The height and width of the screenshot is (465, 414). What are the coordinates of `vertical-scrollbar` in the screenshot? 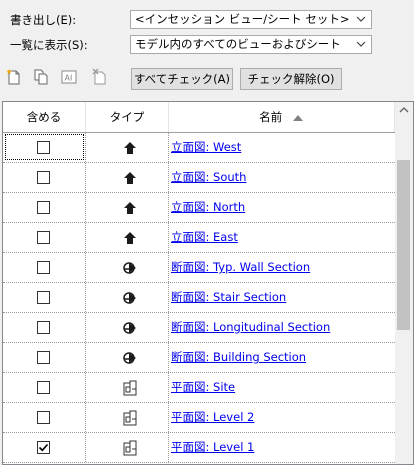 It's located at (404, 283).